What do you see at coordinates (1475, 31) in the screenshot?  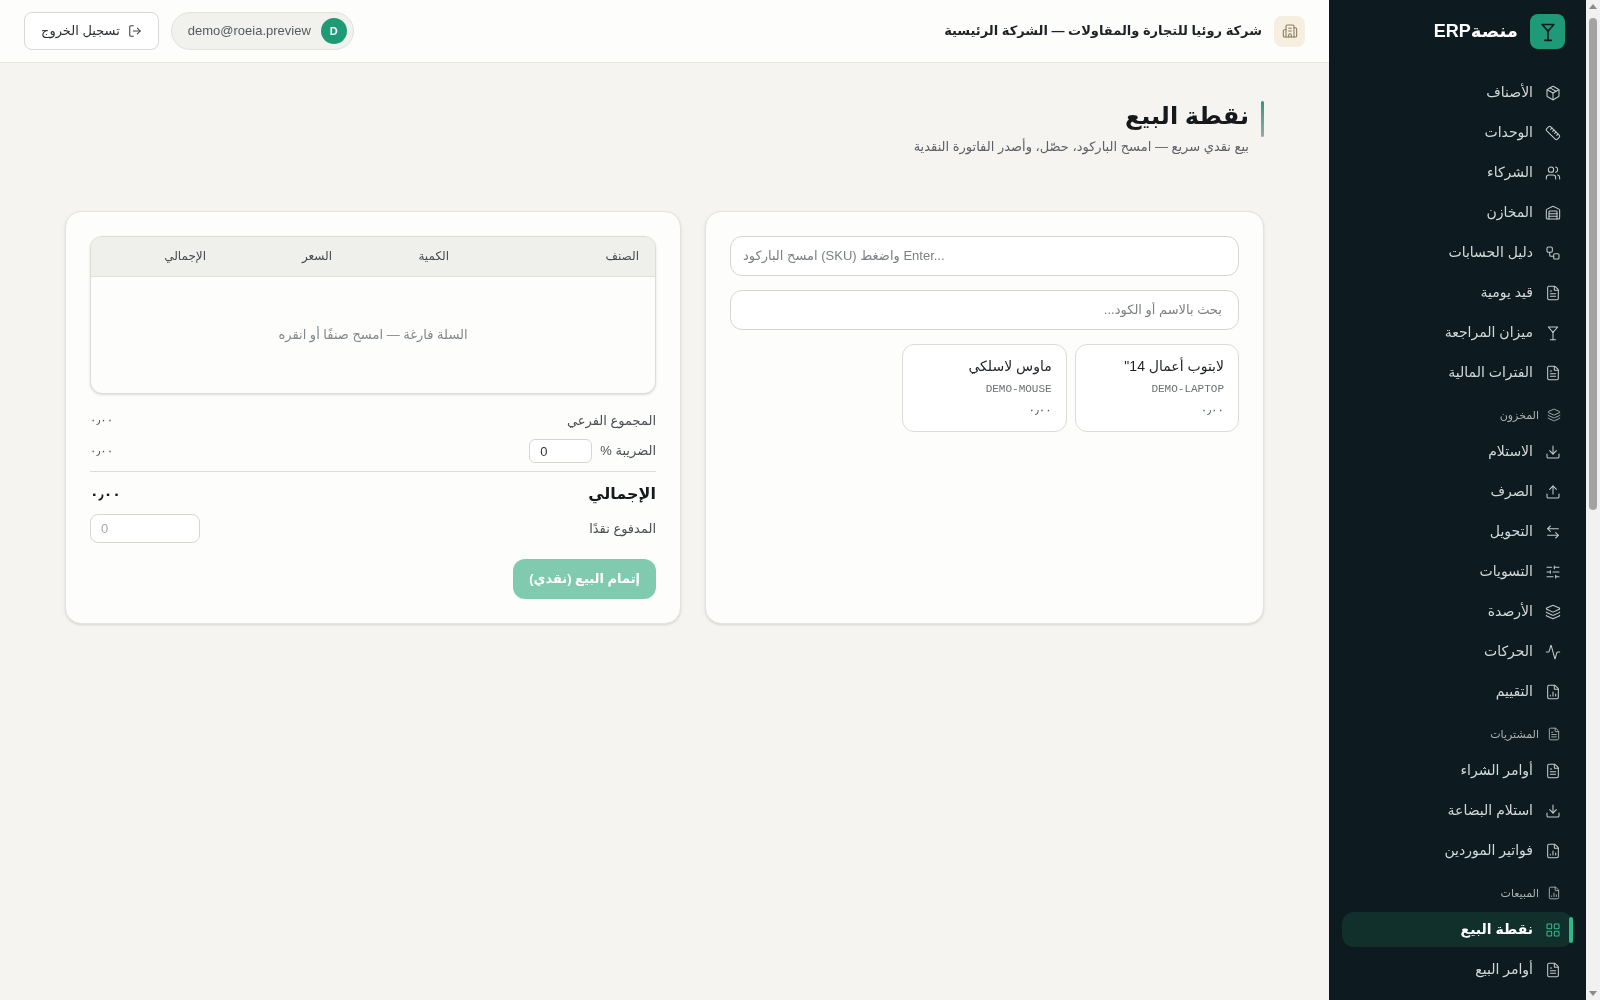 I see `brand-name: منصةERP` at bounding box center [1475, 31].